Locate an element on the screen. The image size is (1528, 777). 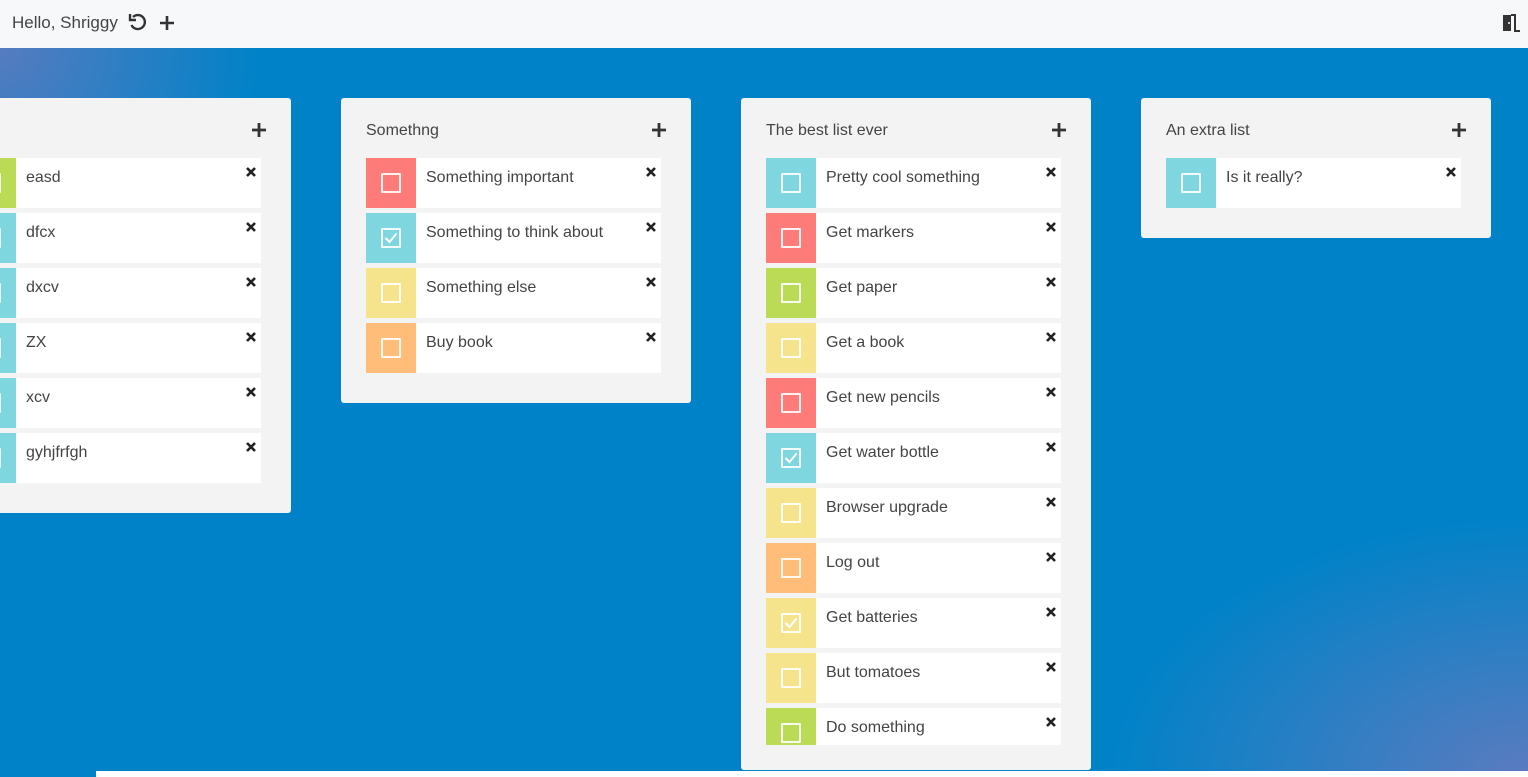
list-title: Somethng is located at coordinates (402, 130).